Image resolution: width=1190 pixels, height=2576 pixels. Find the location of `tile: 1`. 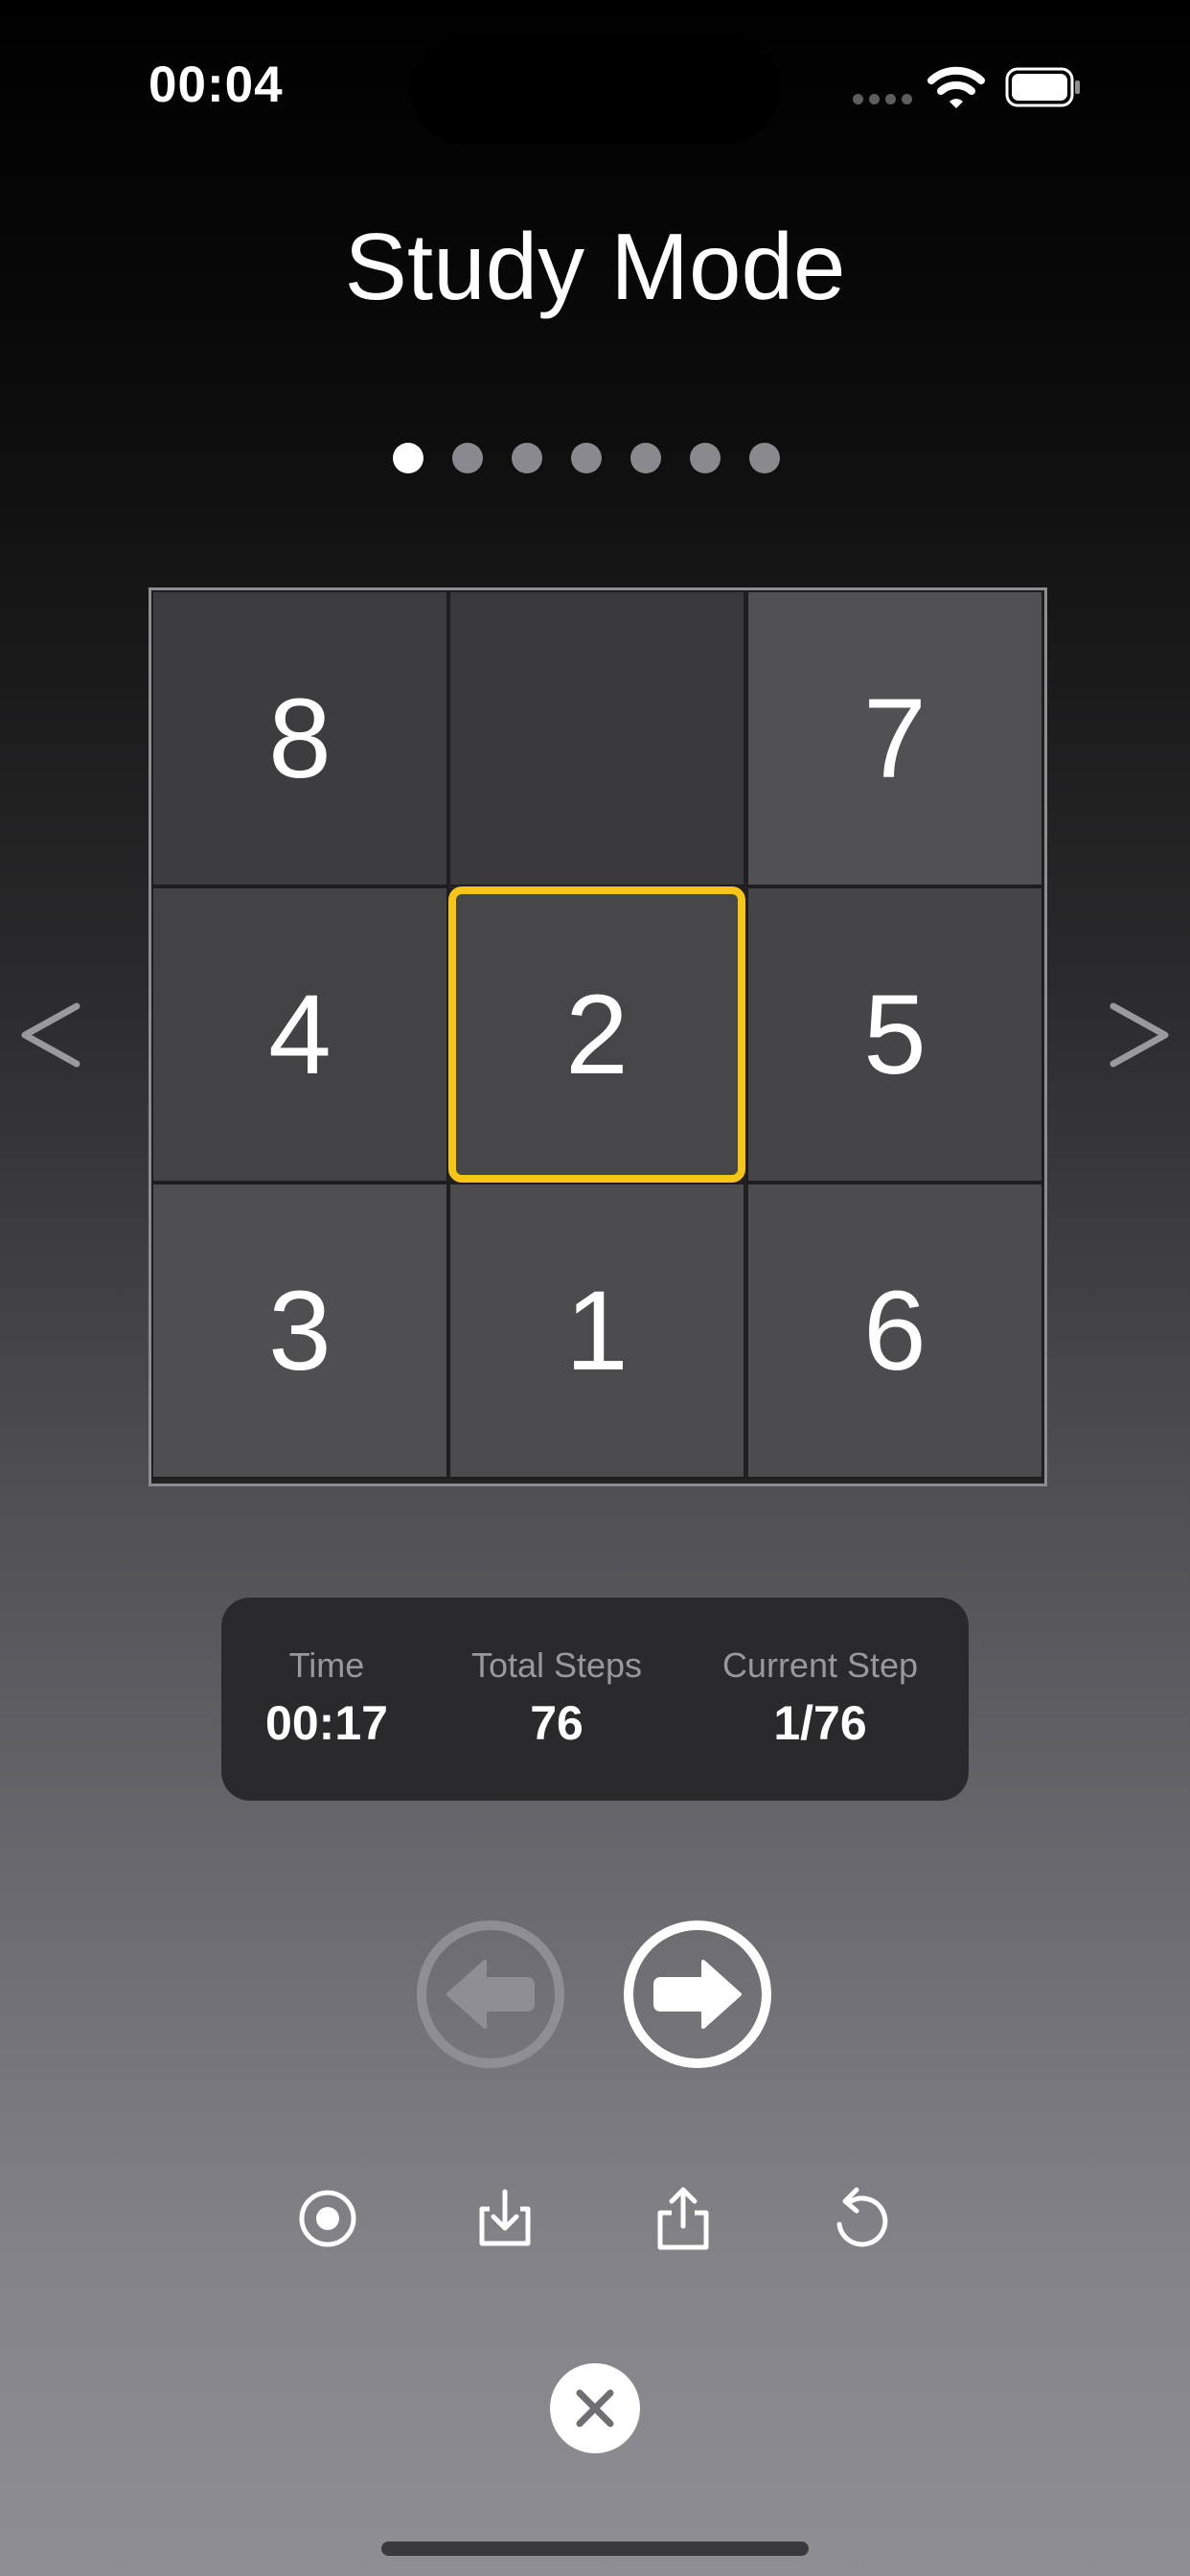

tile: 1 is located at coordinates (596, 1331).